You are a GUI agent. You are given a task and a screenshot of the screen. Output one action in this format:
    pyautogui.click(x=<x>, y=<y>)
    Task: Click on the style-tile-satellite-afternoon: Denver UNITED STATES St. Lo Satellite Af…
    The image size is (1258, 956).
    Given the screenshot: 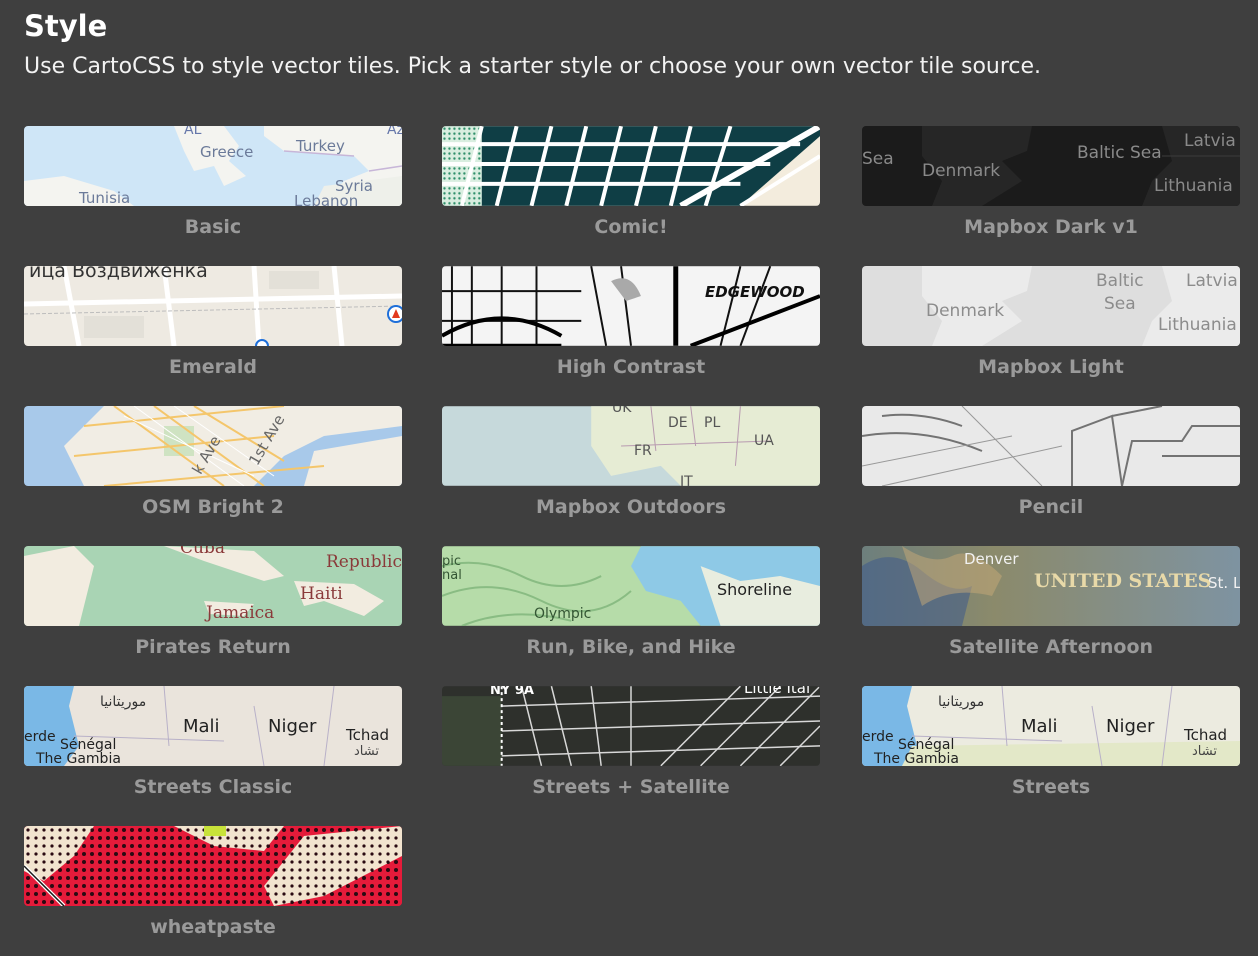 What is the action you would take?
    pyautogui.click(x=1051, y=606)
    